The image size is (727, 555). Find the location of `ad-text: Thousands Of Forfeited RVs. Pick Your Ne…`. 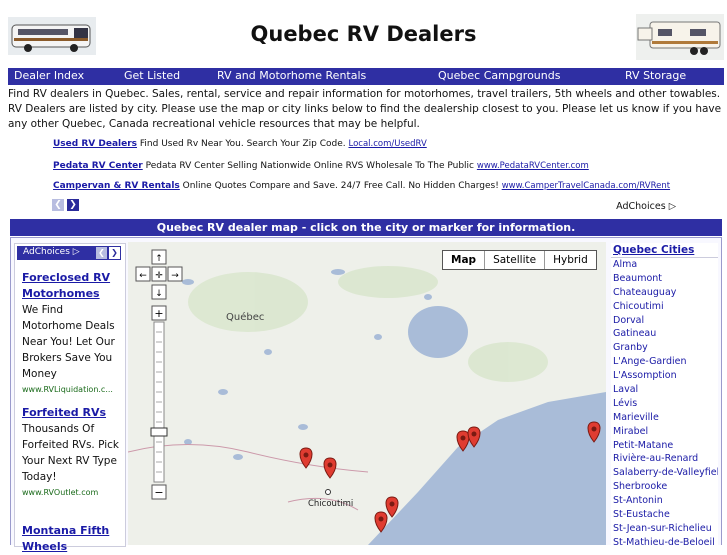

ad-text: Thousands Of Forfeited RVs. Pick Your Ne… is located at coordinates (70, 453).